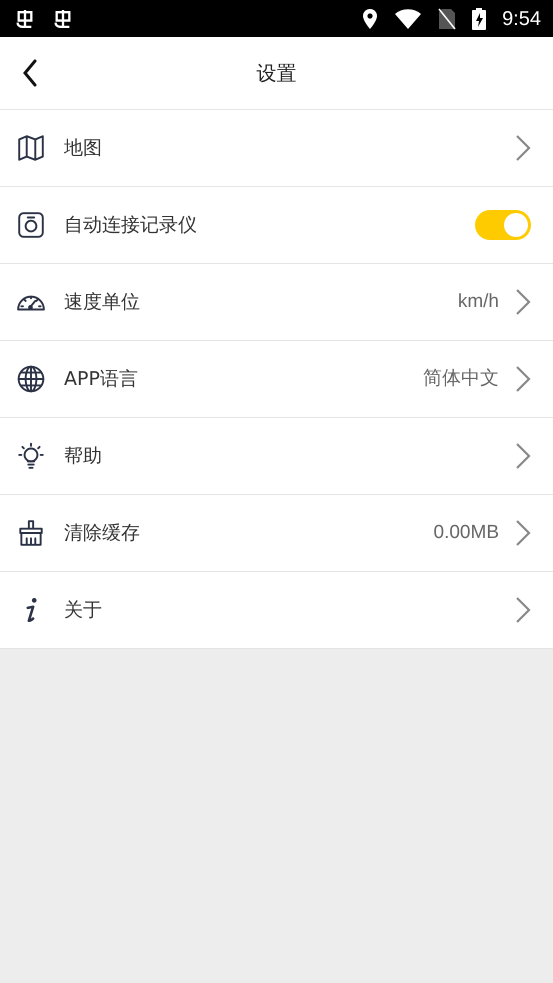  Describe the element at coordinates (276, 379) in the screenshot. I see `settings-row: APP语言 简体中文` at that location.